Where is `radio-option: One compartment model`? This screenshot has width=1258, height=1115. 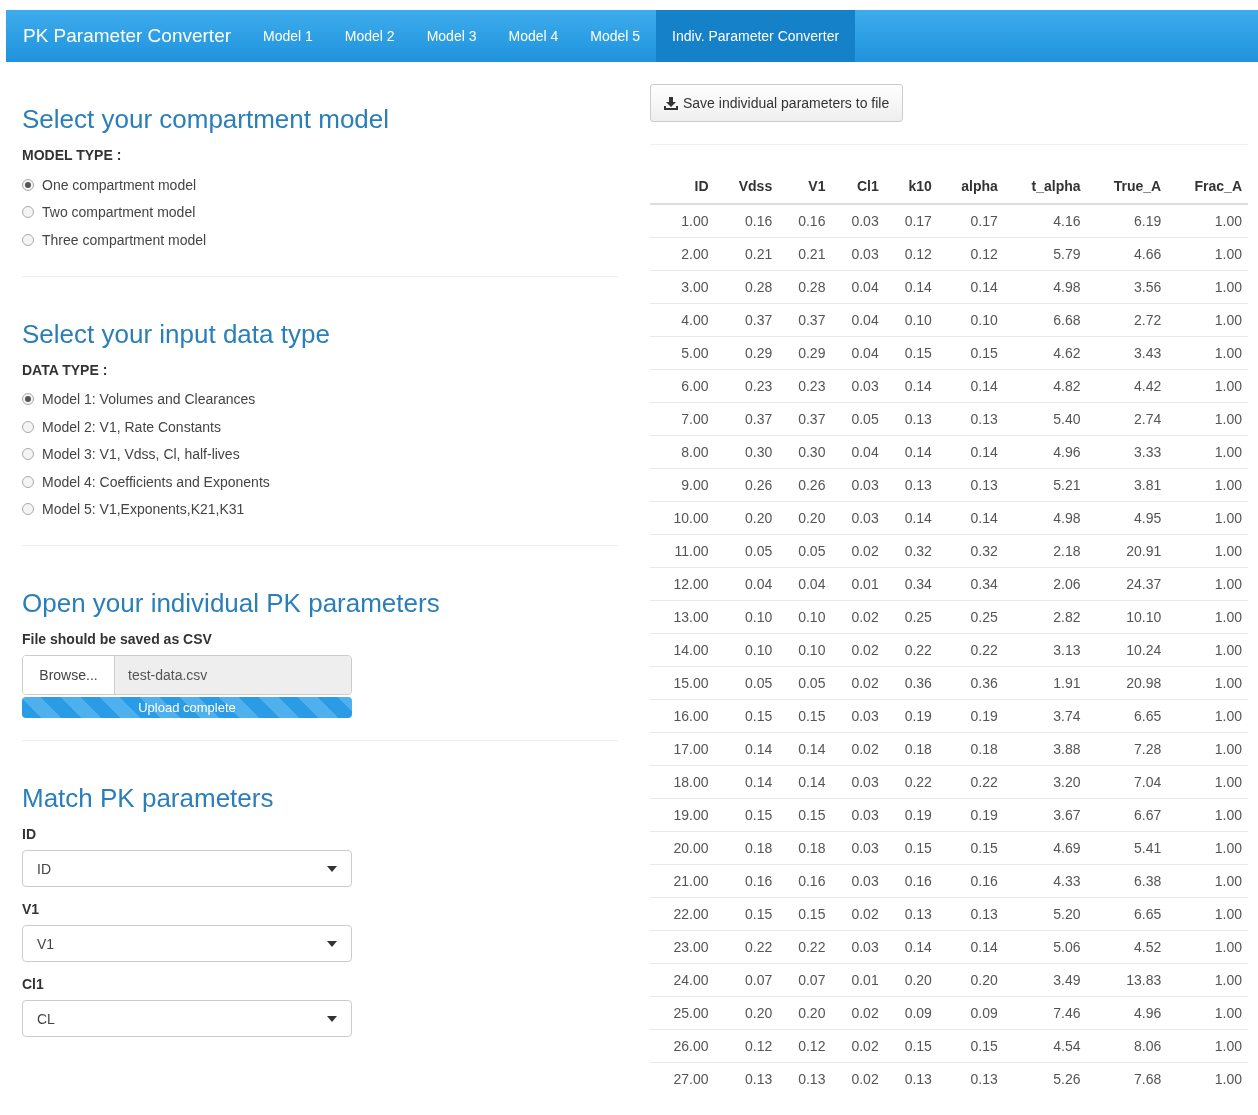 radio-option: One compartment model is located at coordinates (320, 185).